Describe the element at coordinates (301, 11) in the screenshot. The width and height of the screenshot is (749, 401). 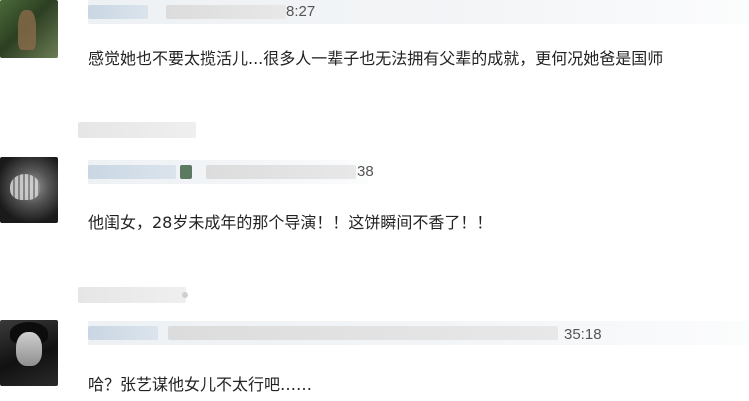
I see `comment-timestamp: 8:27` at that location.